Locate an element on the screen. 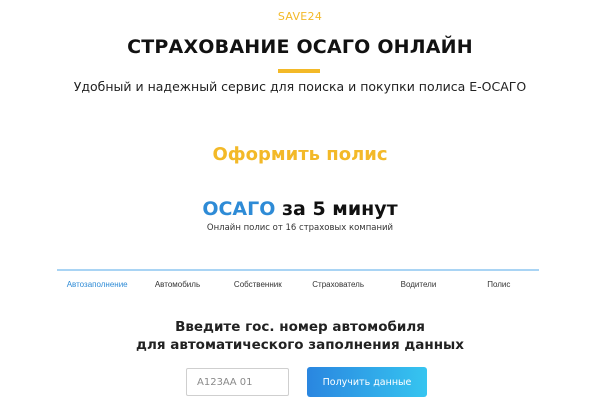 This screenshot has width=600, height=400. step-vehicle: Автомобиль is located at coordinates (177, 284).